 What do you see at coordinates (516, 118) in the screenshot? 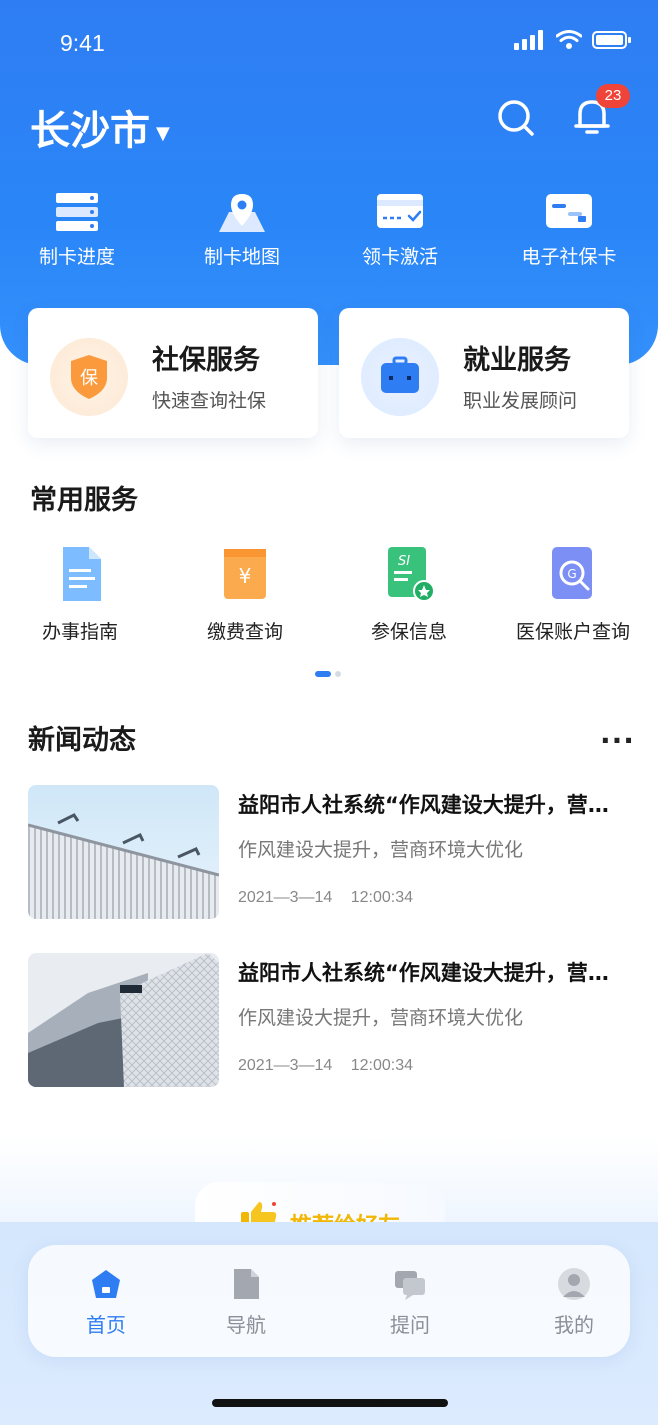
I see `search-icon` at bounding box center [516, 118].